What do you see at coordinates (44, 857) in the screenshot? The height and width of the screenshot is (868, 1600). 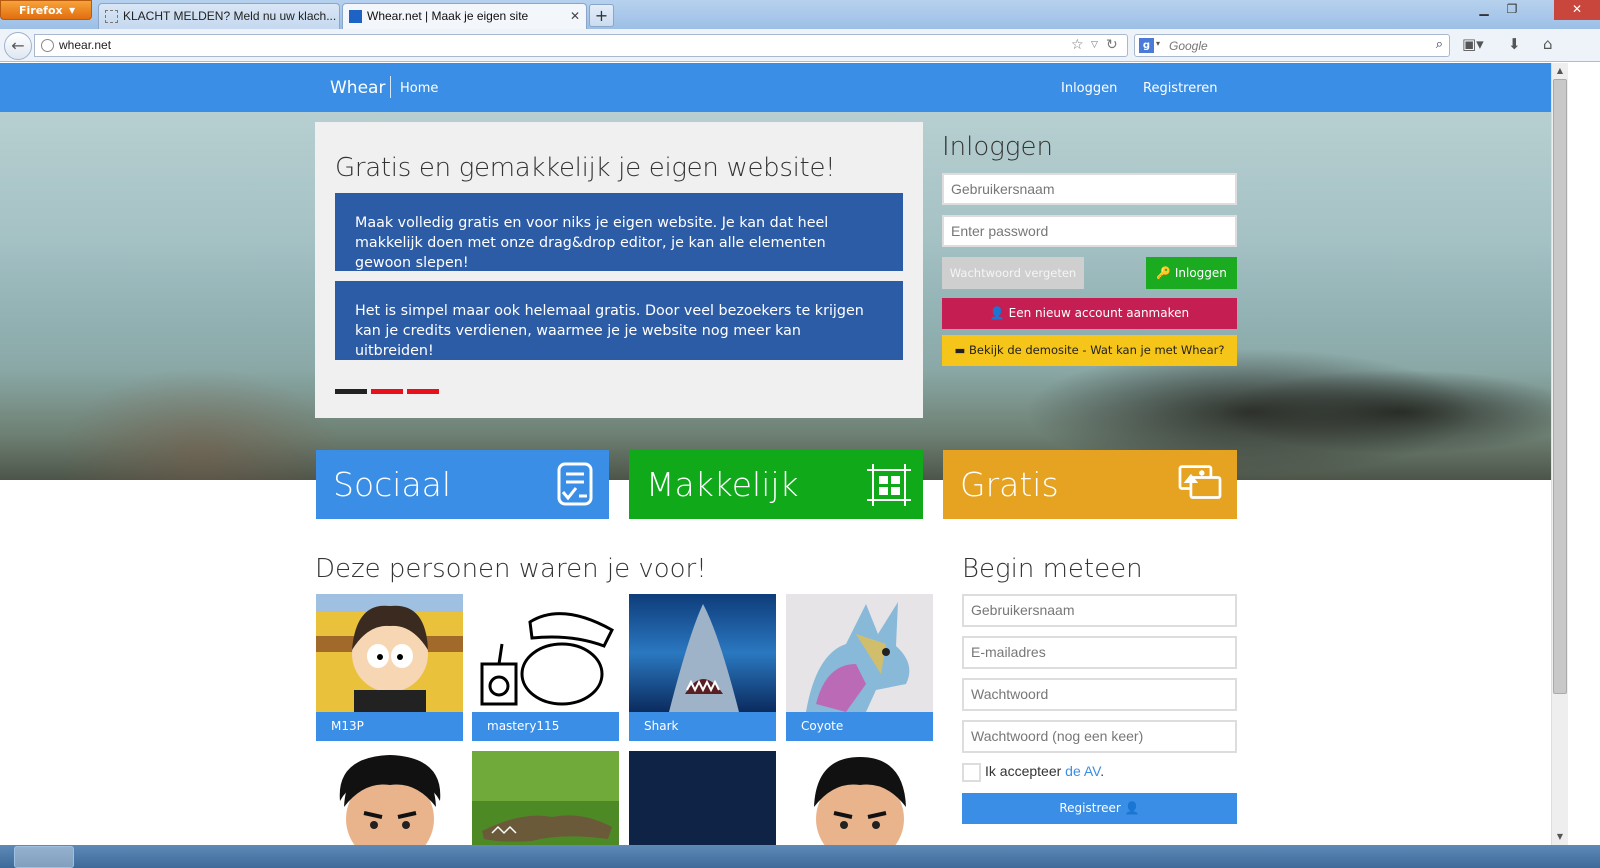 I see `taskbar-button` at bounding box center [44, 857].